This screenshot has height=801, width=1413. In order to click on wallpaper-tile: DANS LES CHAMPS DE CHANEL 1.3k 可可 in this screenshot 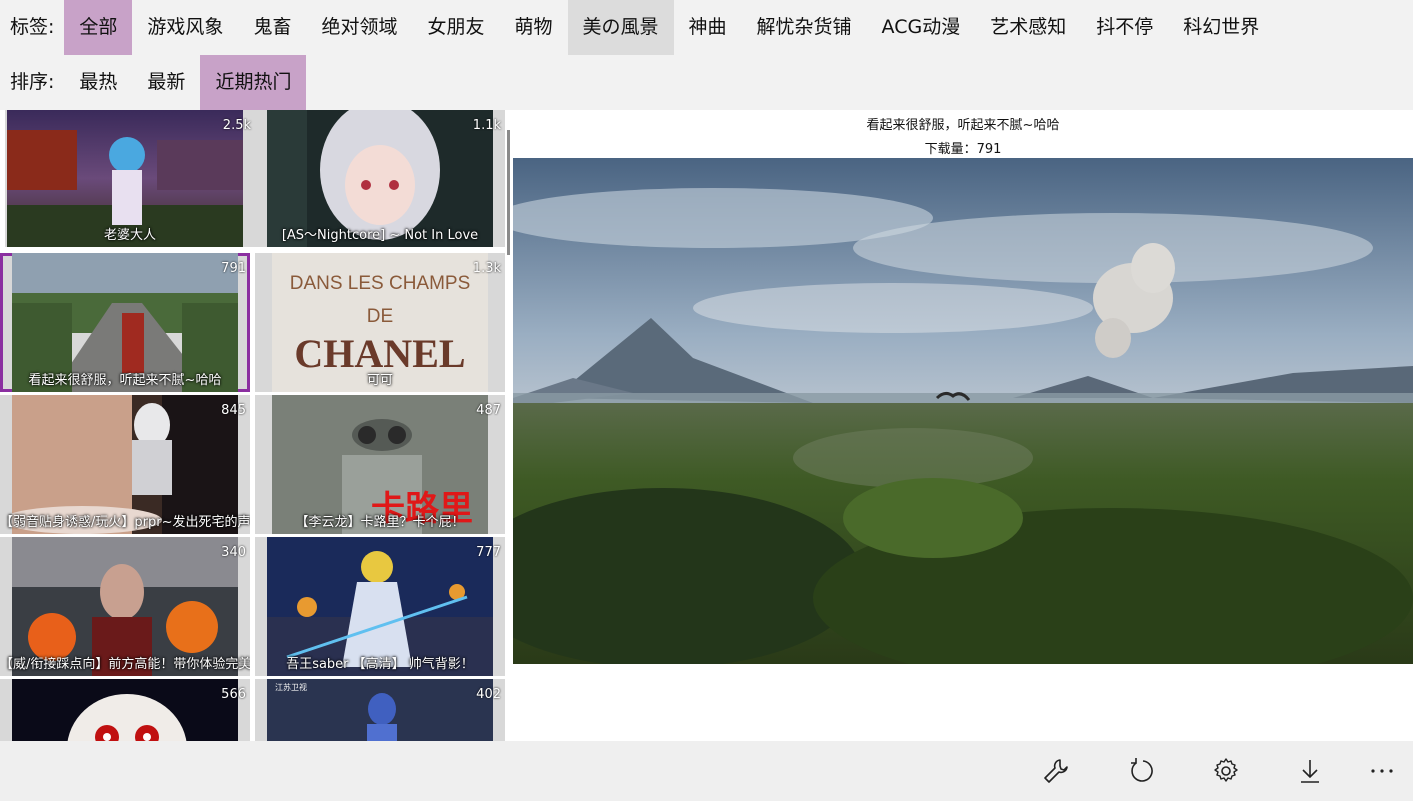, I will do `click(380, 322)`.